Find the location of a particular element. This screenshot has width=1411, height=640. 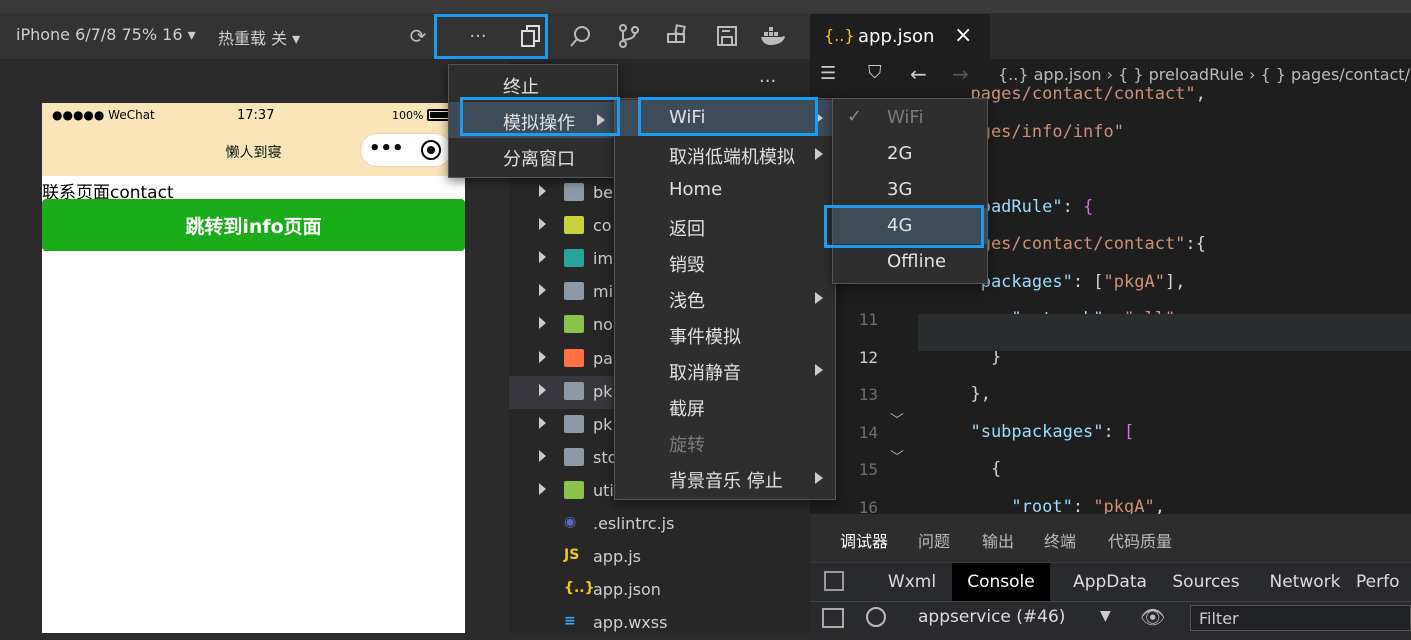

tree-file: ≡ app.wxss is located at coordinates (659, 623).